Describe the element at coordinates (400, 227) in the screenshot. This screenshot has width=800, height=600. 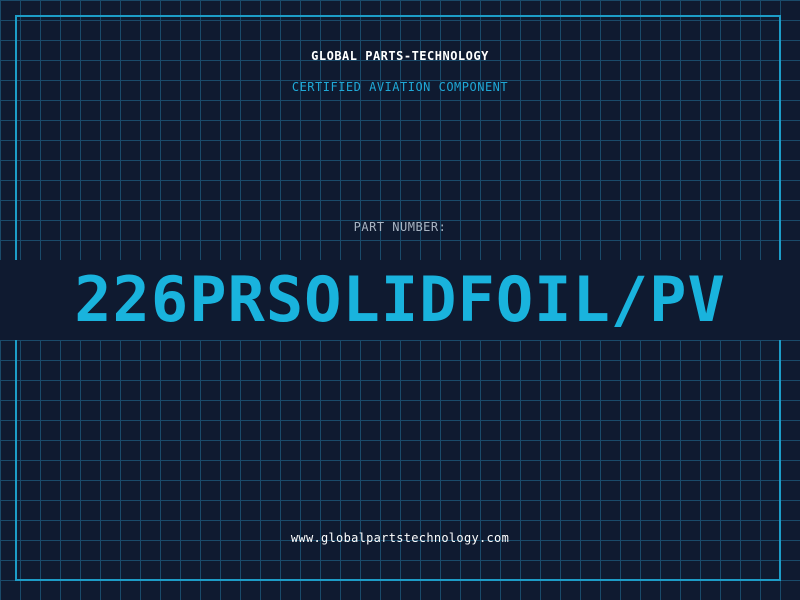
I see `part-number-label: PART NUMBER:` at that location.